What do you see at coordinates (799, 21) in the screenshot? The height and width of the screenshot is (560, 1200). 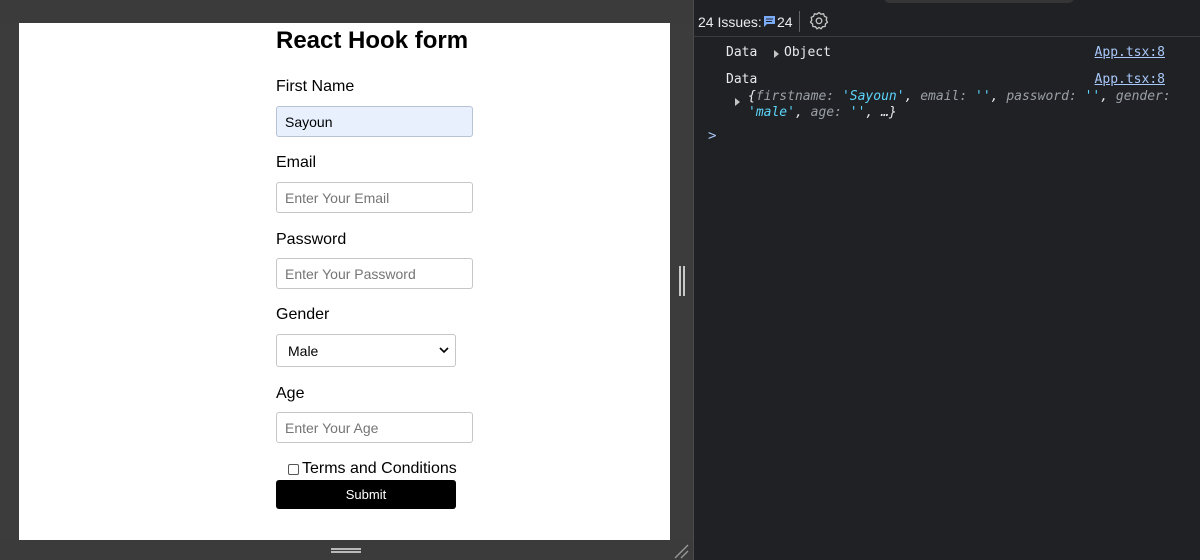 I see `toolbar-divider` at bounding box center [799, 21].